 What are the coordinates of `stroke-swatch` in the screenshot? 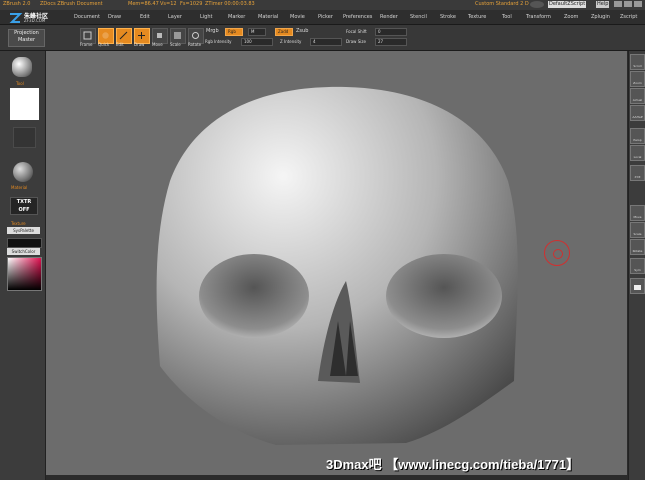 It's located at (24, 137).